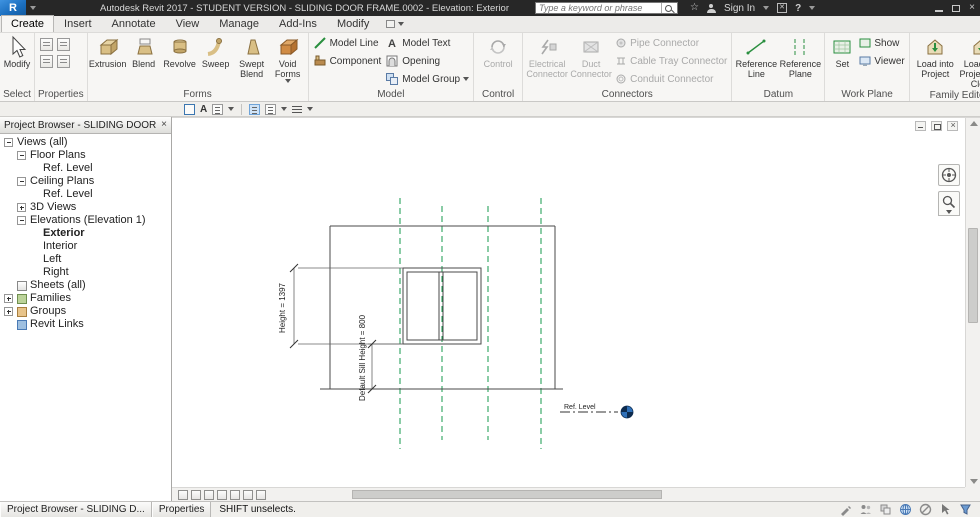  I want to click on tab-annotate: Annotate, so click(134, 23).